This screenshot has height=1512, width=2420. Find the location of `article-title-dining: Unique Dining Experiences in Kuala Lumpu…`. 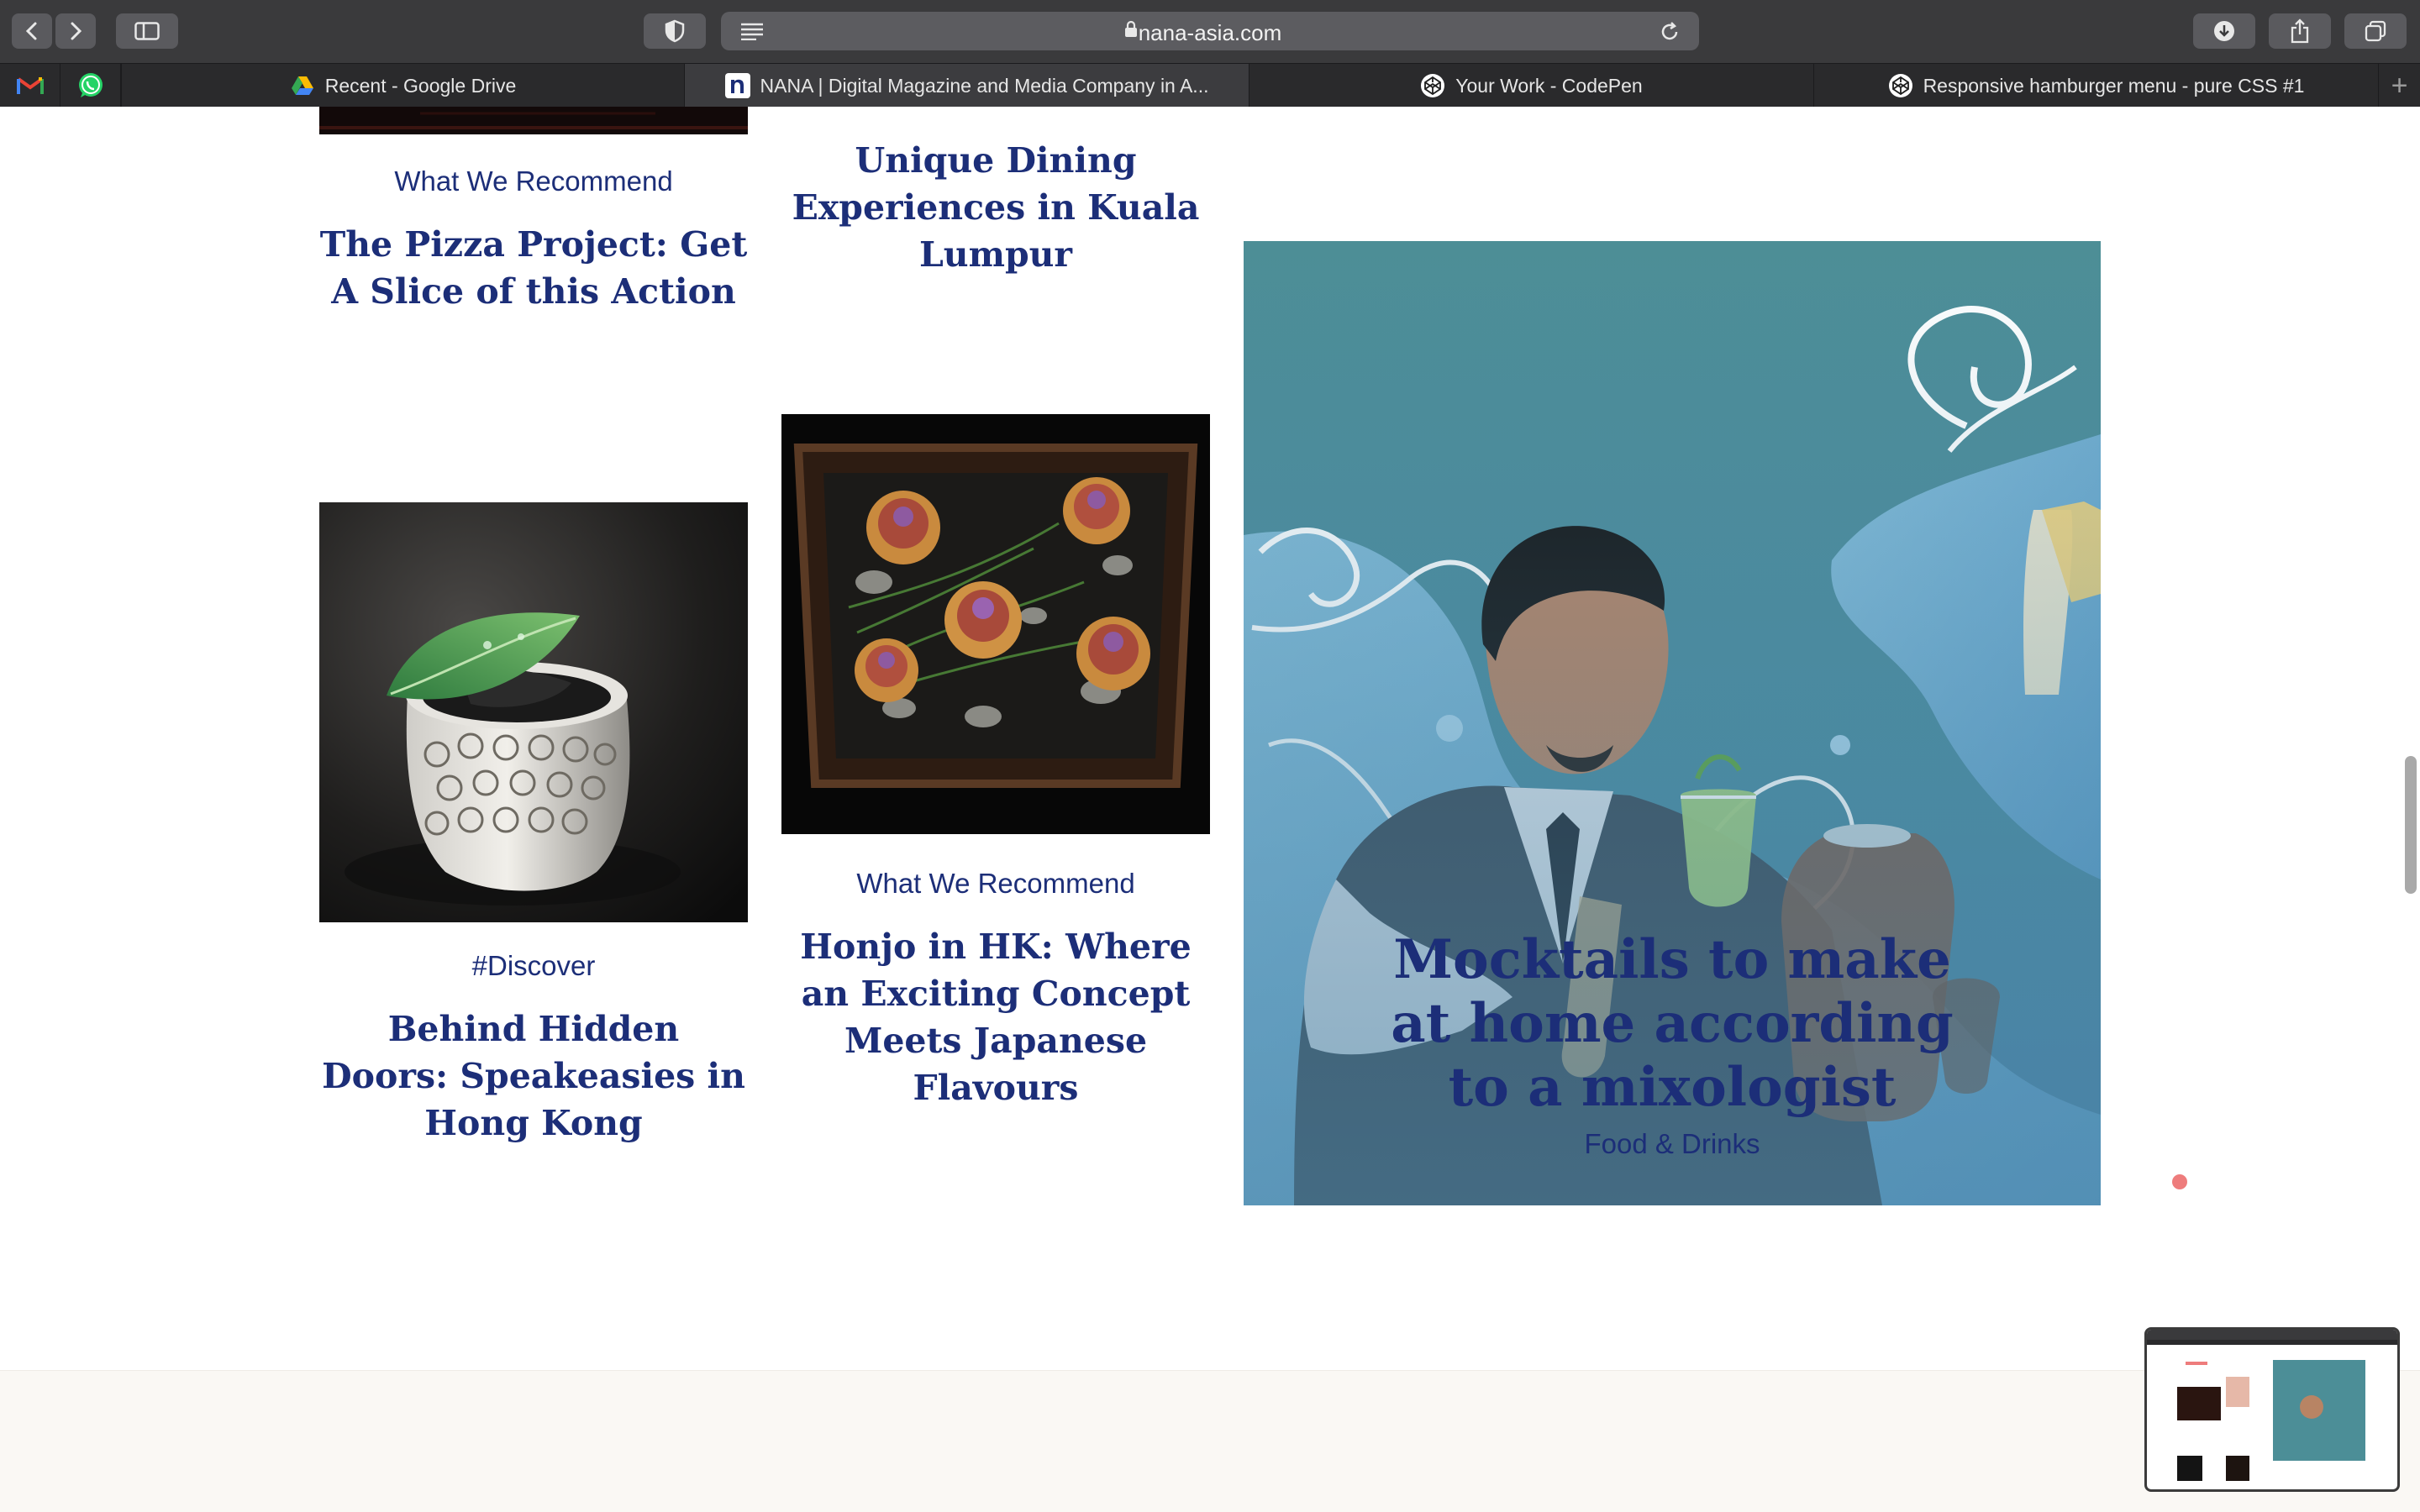

article-title-dining: Unique Dining Experiences in Kuala Lumpu… is located at coordinates (995, 207).